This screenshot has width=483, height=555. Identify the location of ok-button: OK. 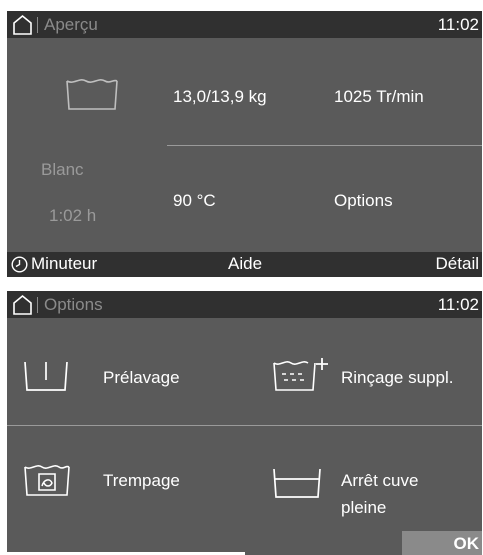
(442, 543).